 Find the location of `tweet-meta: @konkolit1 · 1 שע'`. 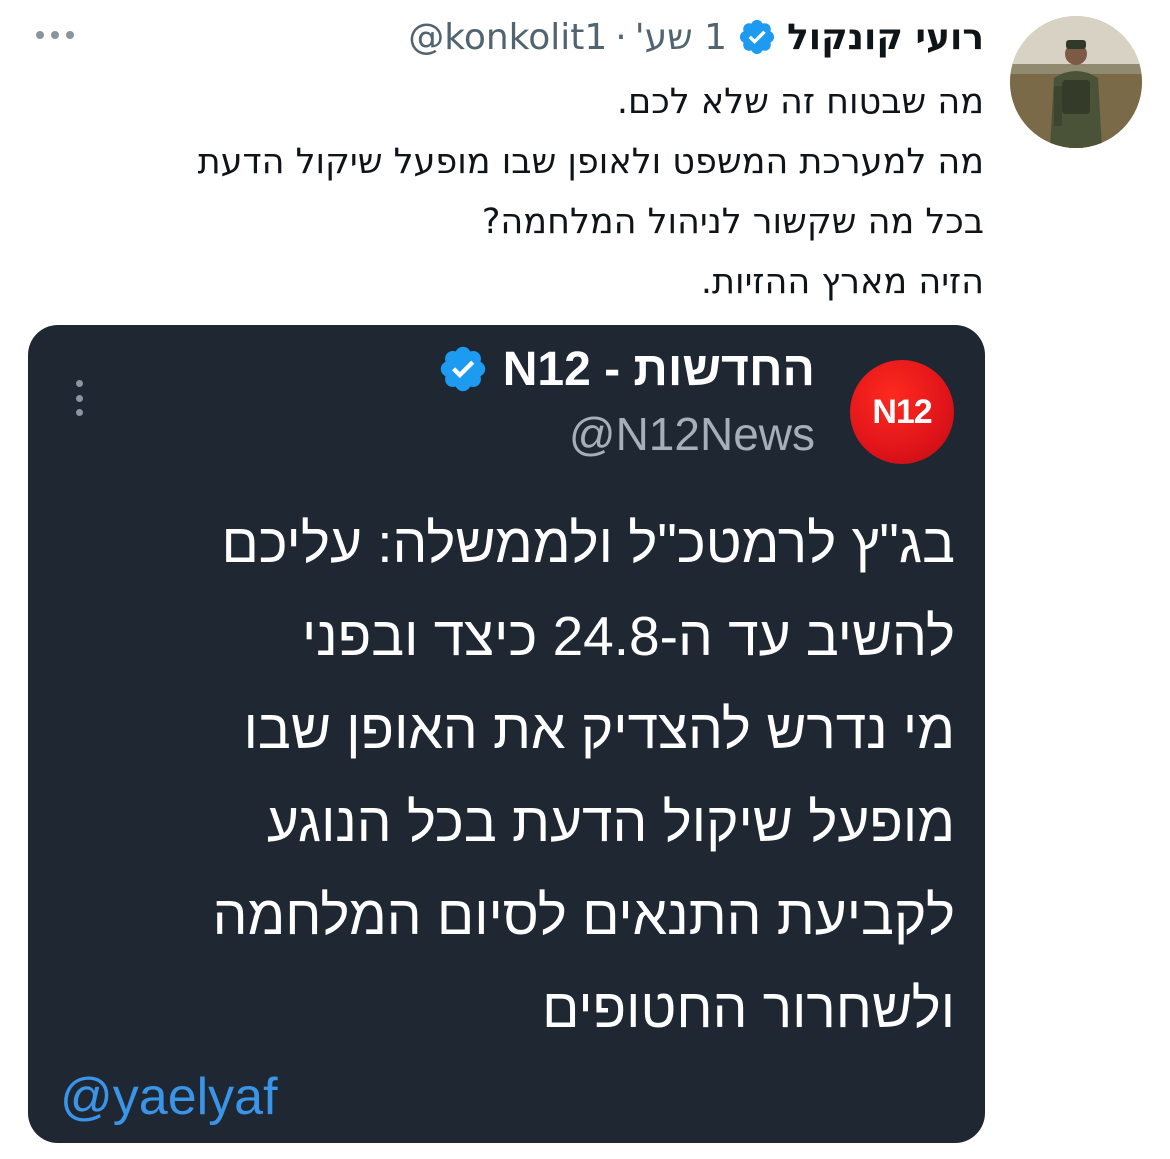

tweet-meta: @konkolit1 · 1 שע' is located at coordinates (567, 37).